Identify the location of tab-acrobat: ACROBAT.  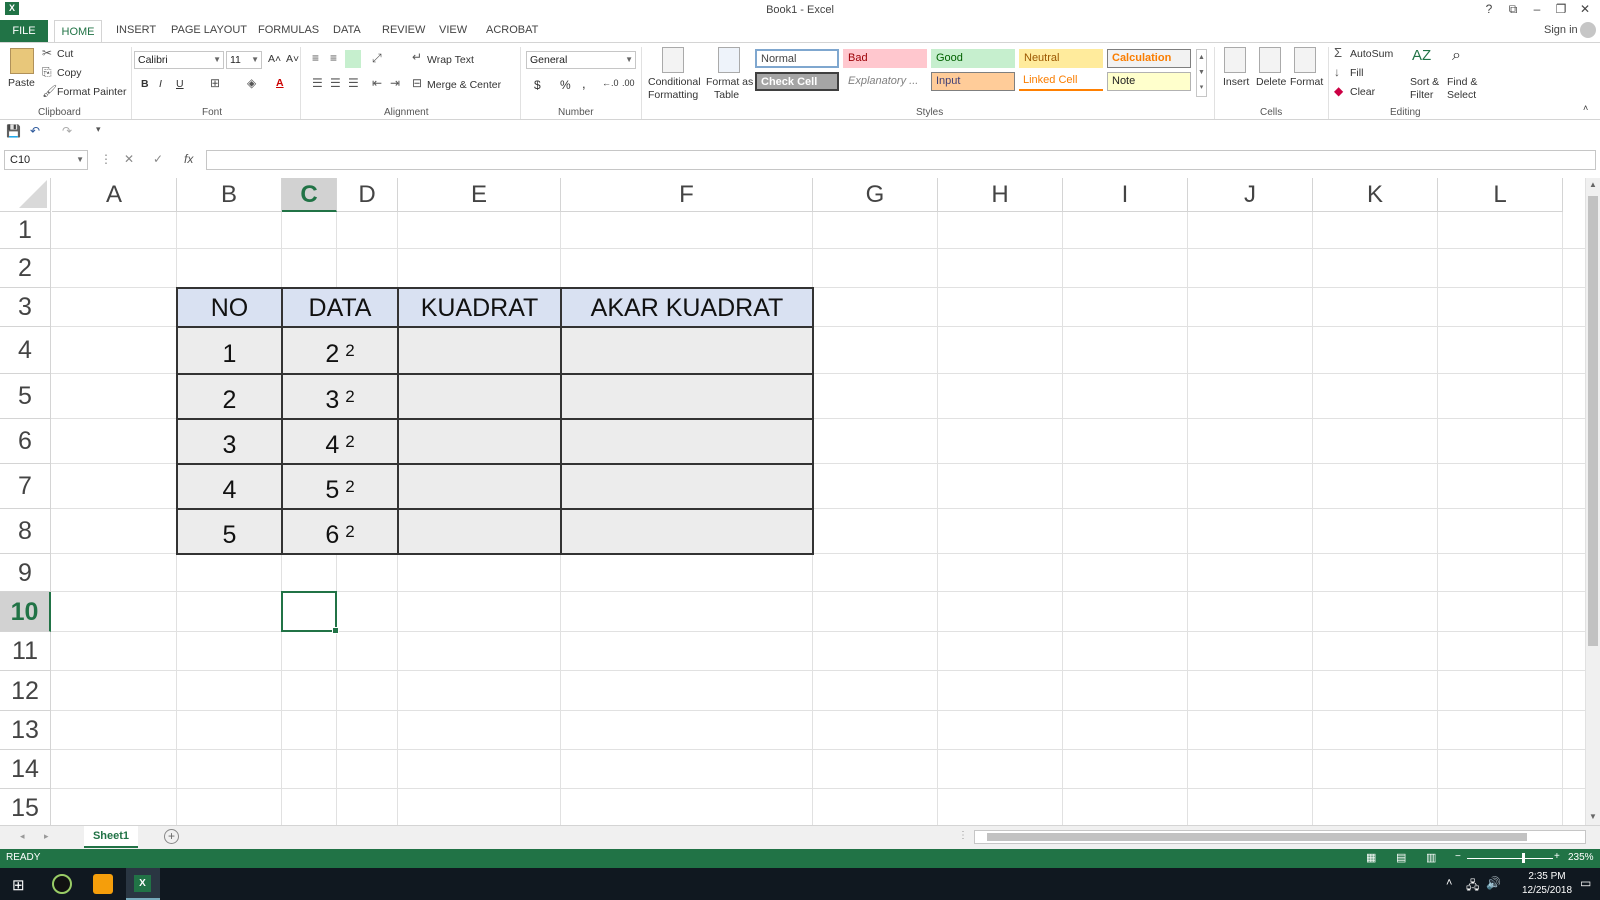
(512, 30).